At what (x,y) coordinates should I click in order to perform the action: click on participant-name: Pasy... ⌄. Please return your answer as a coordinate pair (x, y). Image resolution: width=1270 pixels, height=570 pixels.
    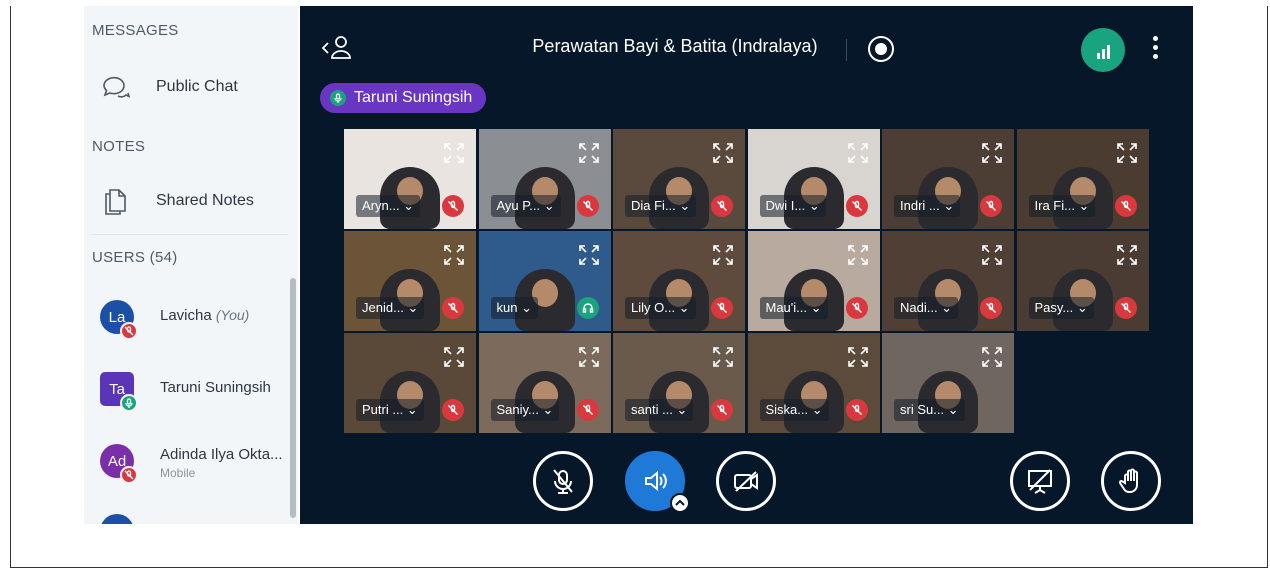
    Looking at the image, I should click on (1061, 308).